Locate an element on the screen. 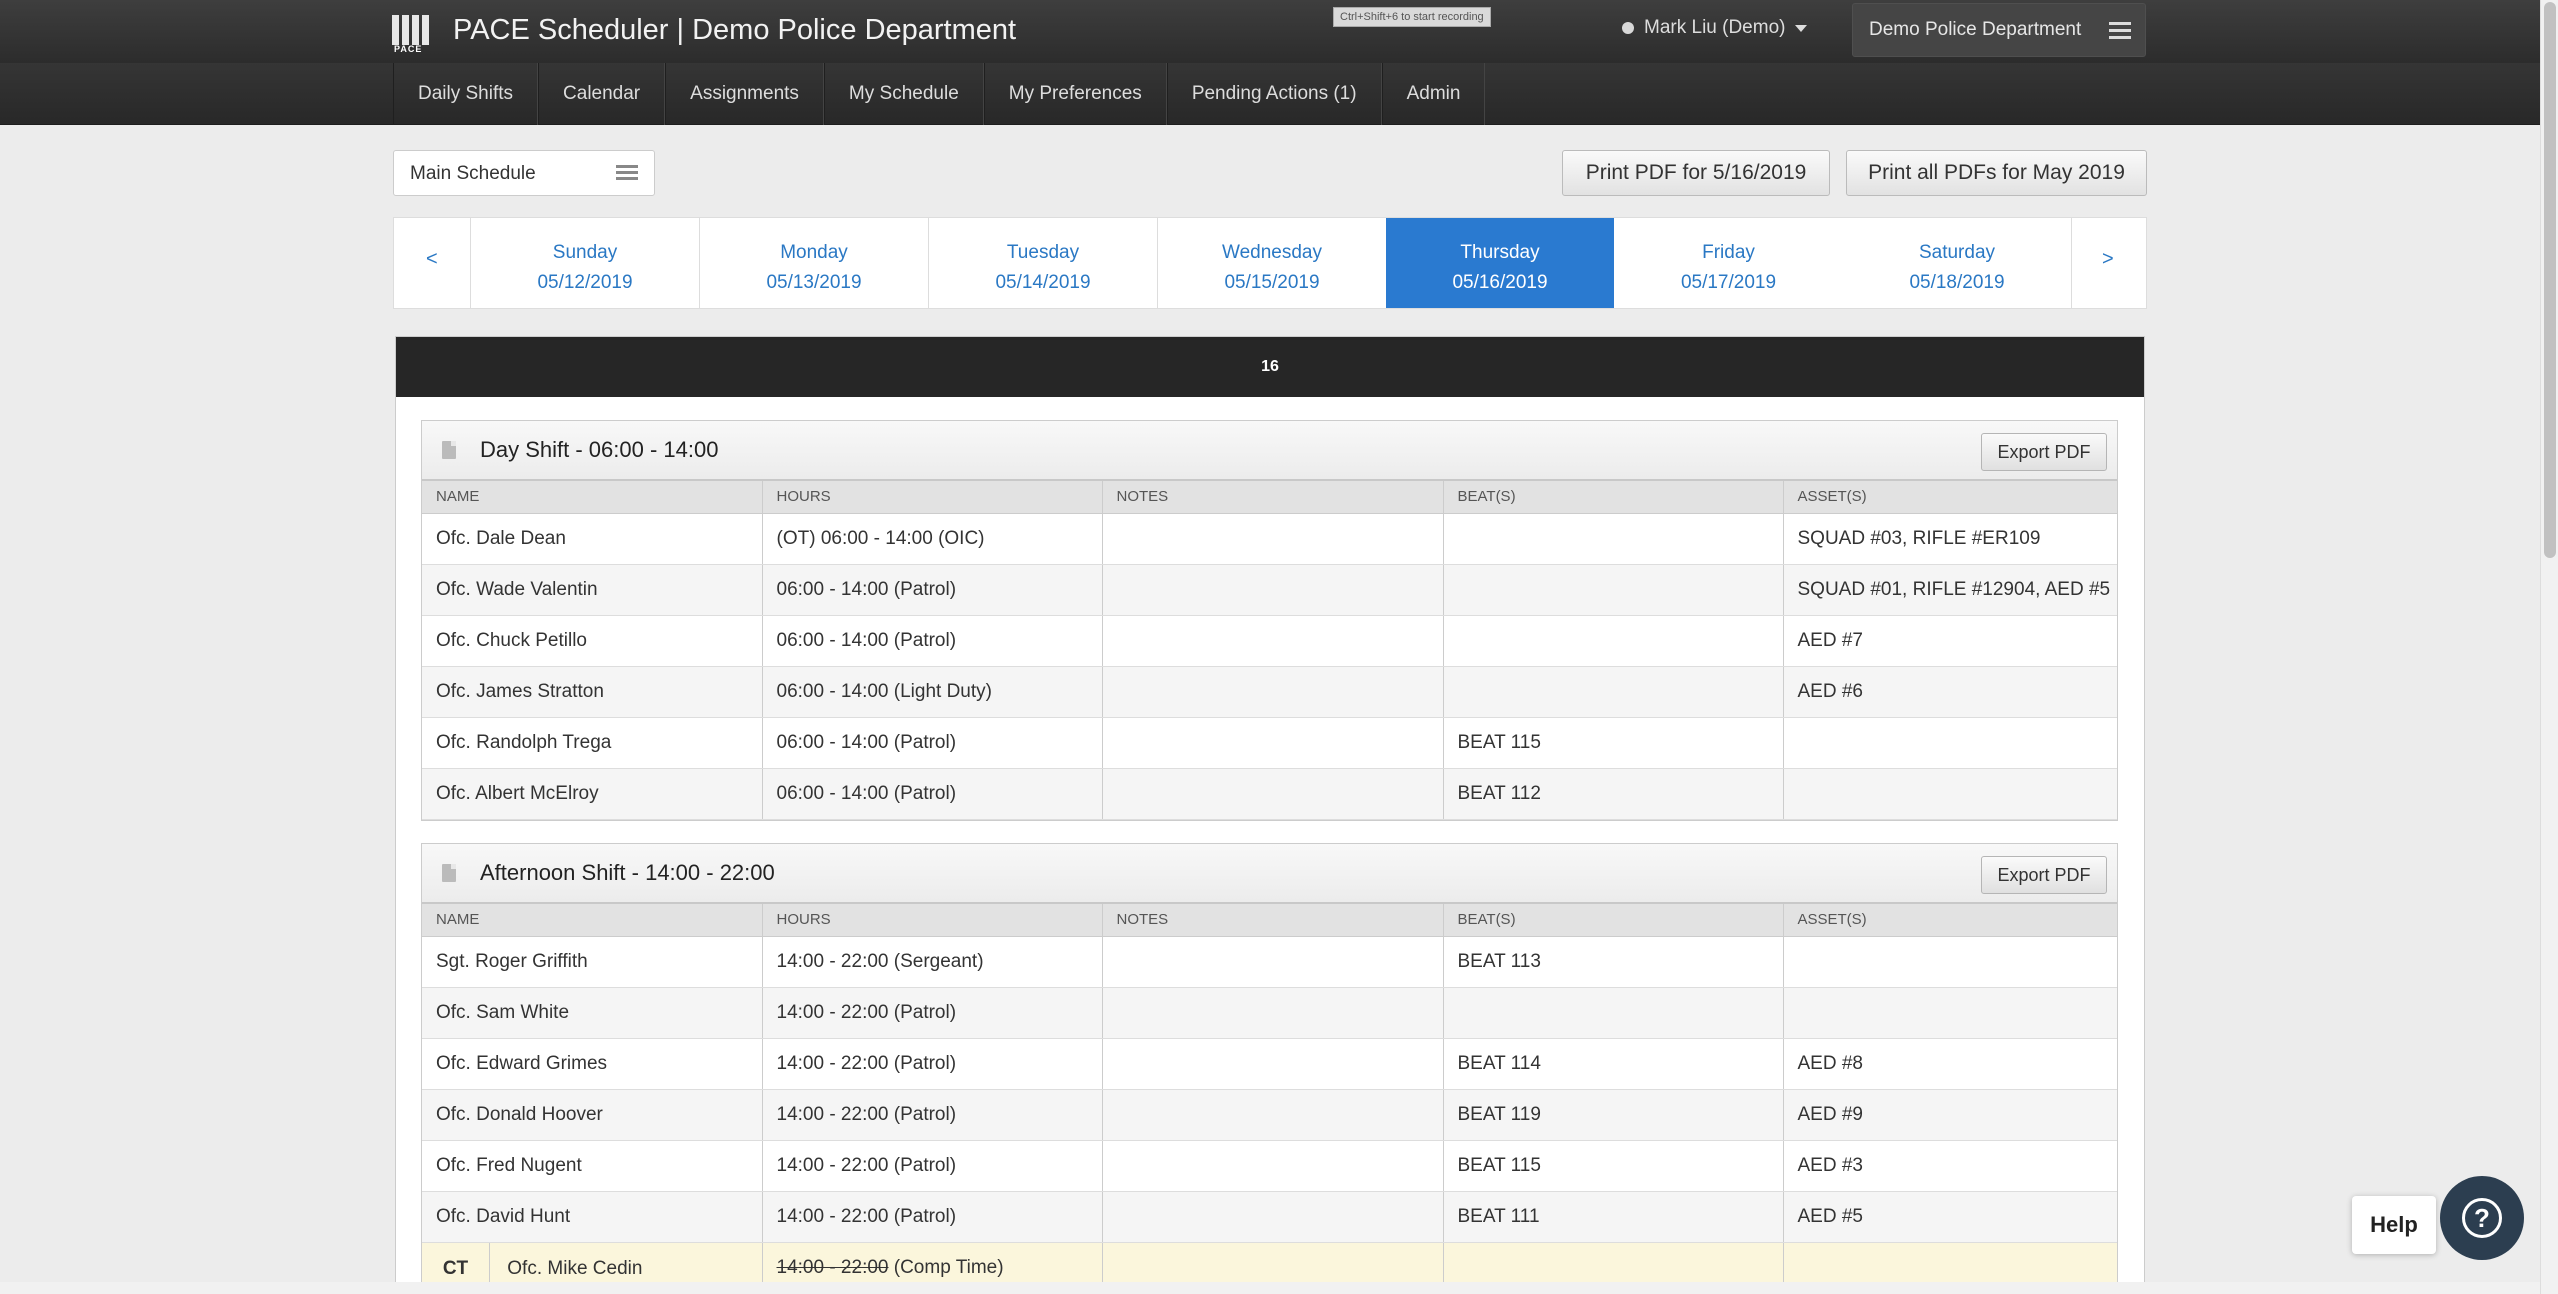 This screenshot has height=1294, width=2558. schedule-select: Main Schedule is located at coordinates (524, 173).